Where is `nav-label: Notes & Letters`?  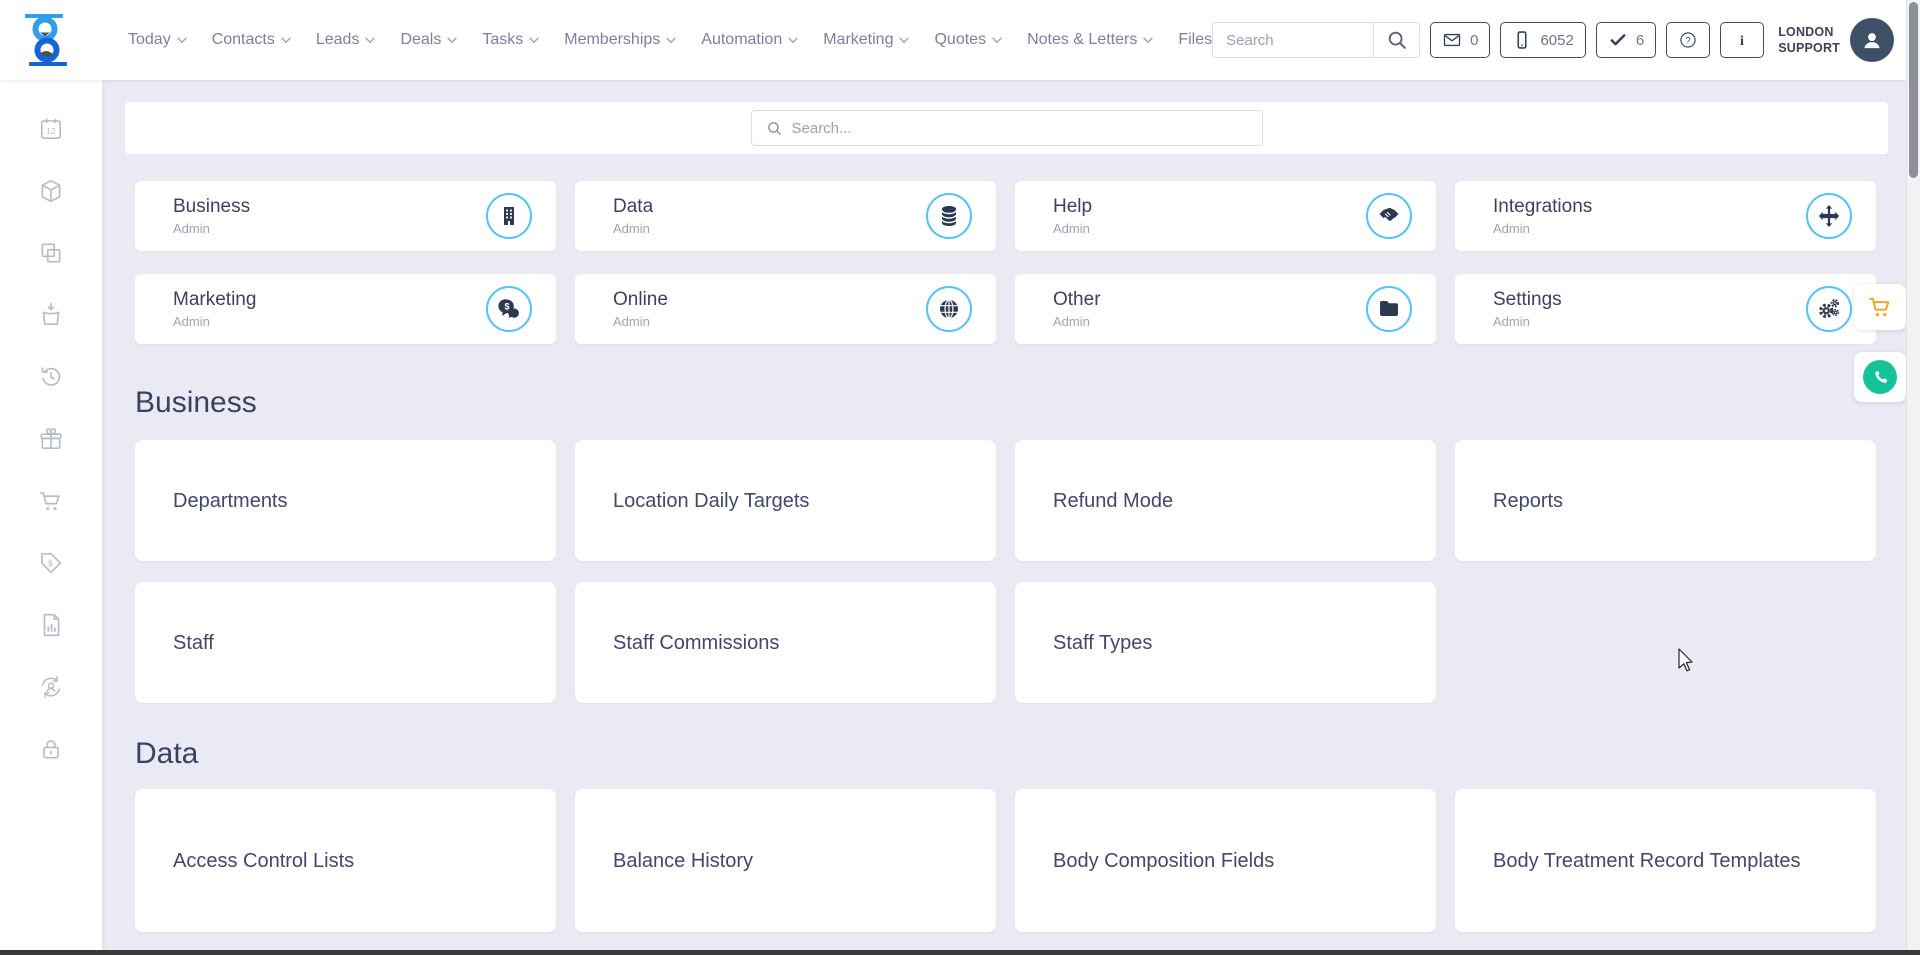
nav-label: Notes & Letters is located at coordinates (1082, 39).